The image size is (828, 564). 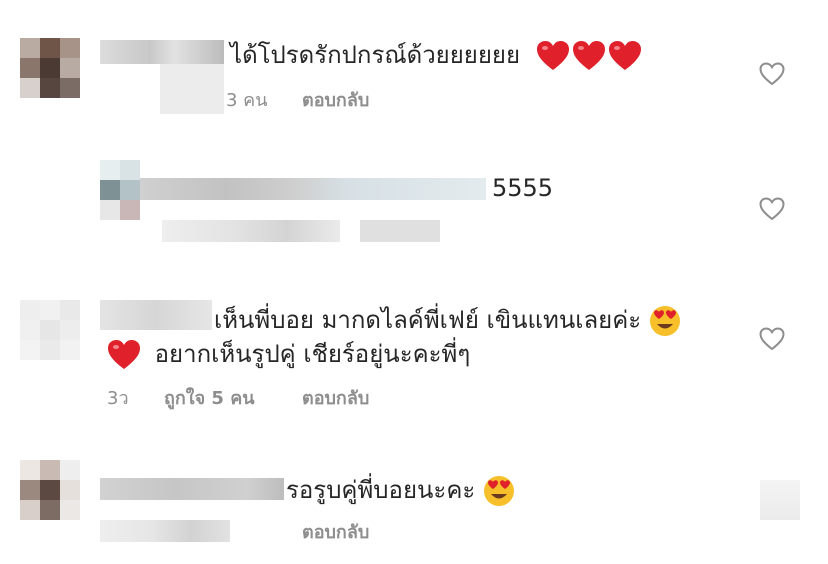 What do you see at coordinates (400, 231) in the screenshot?
I see `reply-blurred` at bounding box center [400, 231].